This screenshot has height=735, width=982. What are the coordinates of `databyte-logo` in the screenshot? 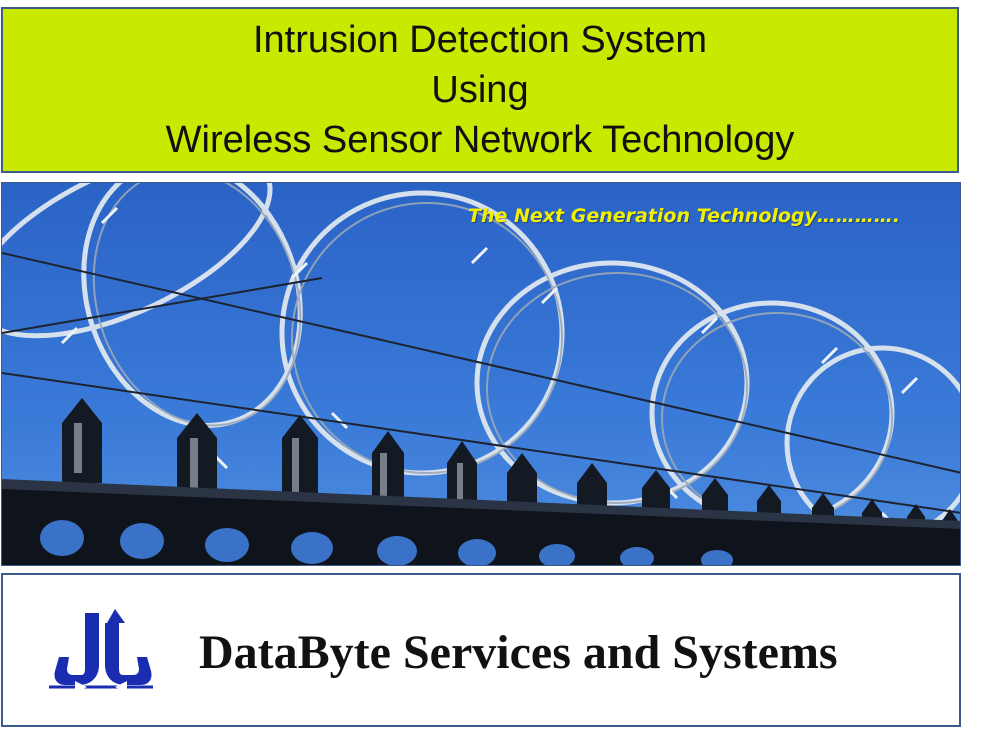 It's located at (101, 653).